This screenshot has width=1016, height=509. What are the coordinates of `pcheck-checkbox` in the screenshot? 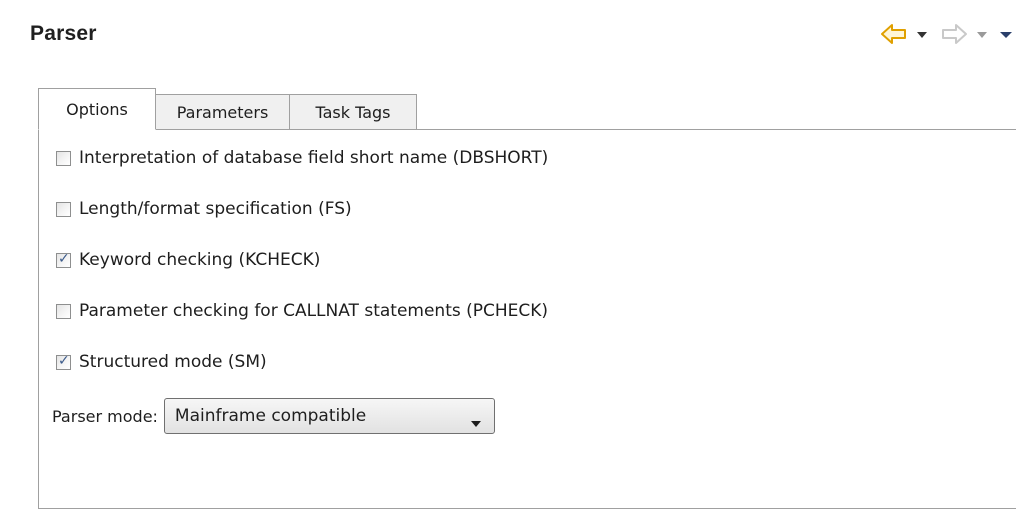 It's located at (63, 311).